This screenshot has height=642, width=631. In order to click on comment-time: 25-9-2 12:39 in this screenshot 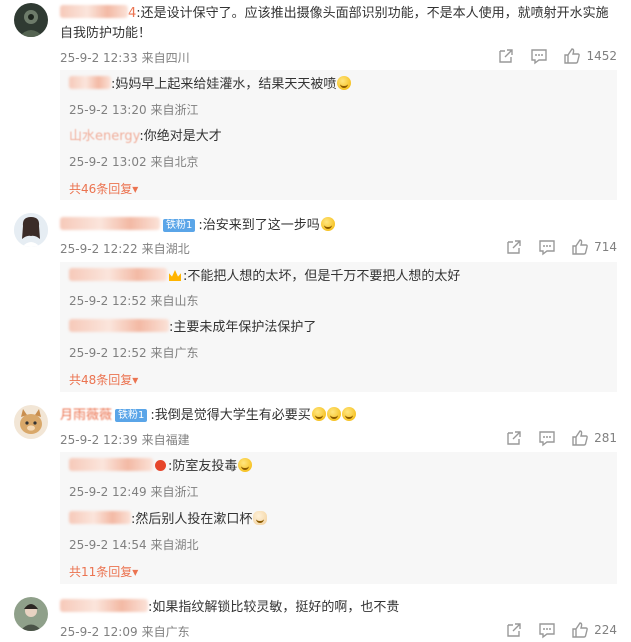, I will do `click(99, 440)`.